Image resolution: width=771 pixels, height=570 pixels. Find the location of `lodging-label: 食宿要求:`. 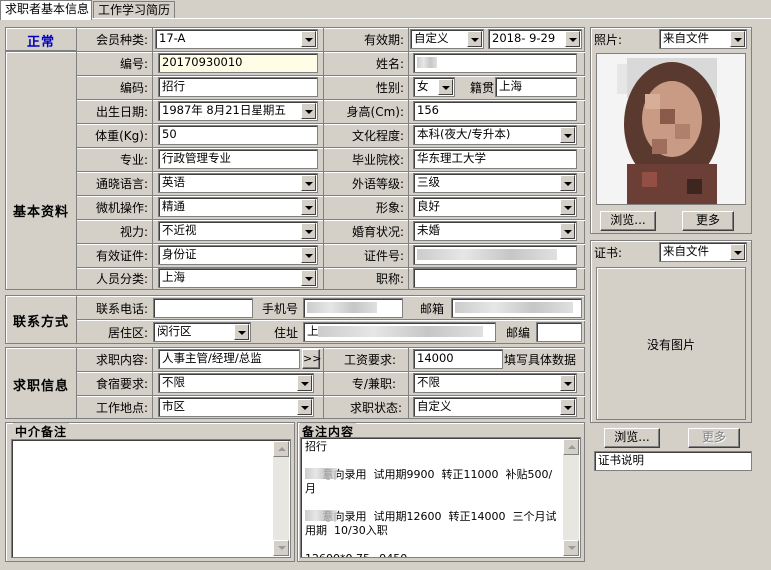

lodging-label: 食宿要求: is located at coordinates (121, 384).